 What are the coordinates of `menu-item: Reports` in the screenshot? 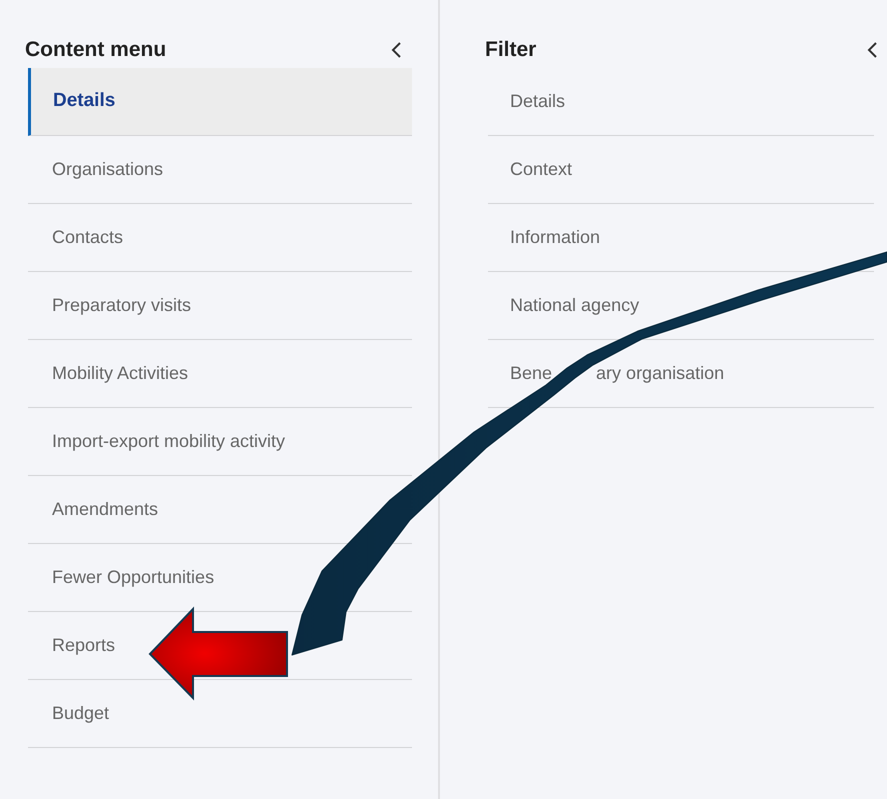 It's located at (84, 645).